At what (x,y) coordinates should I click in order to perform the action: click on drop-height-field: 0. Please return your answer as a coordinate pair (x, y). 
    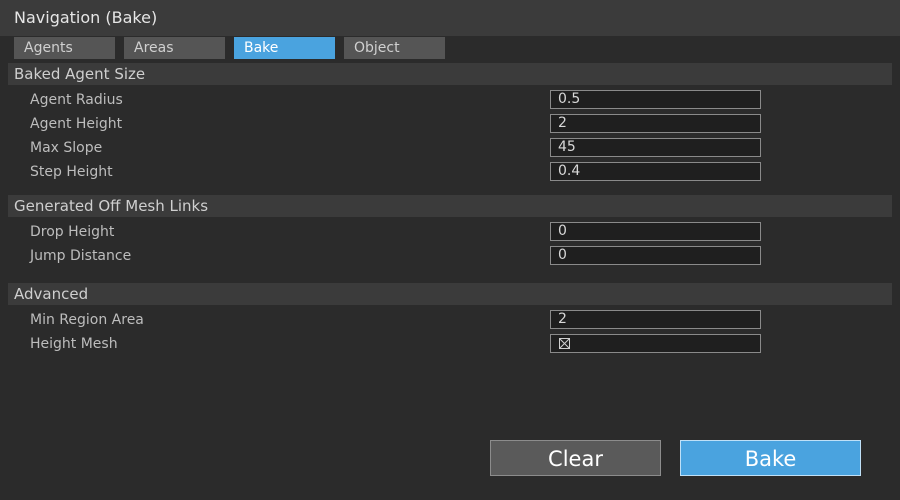
    Looking at the image, I should click on (655, 231).